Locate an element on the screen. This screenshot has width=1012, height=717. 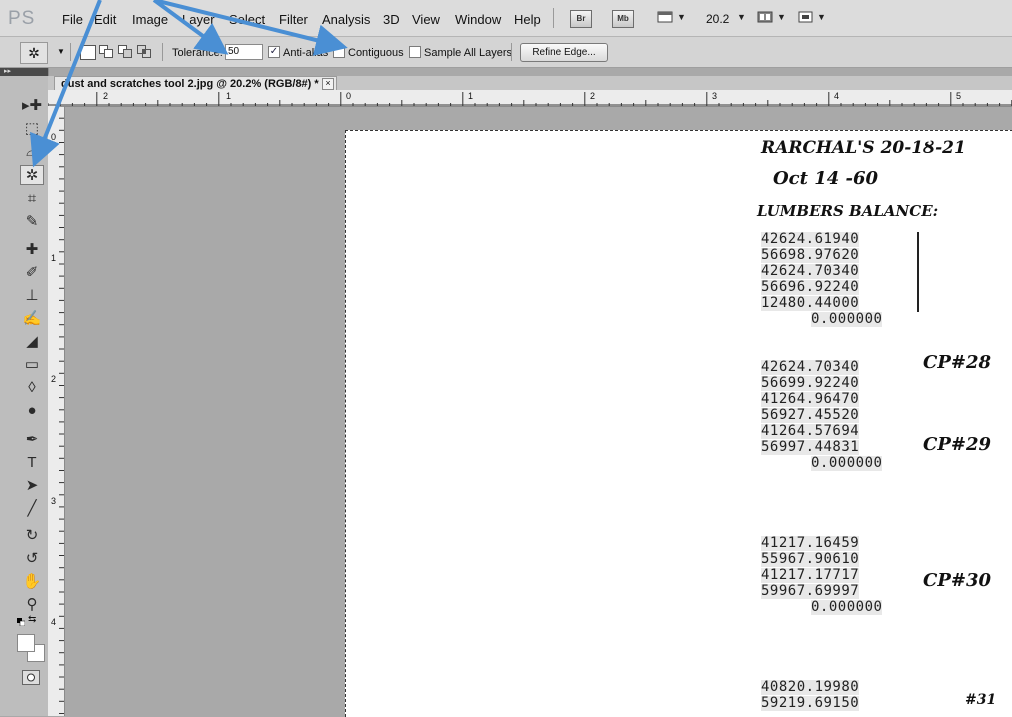
swap-colors-icon: ⇆ is located at coordinates (32, 619).